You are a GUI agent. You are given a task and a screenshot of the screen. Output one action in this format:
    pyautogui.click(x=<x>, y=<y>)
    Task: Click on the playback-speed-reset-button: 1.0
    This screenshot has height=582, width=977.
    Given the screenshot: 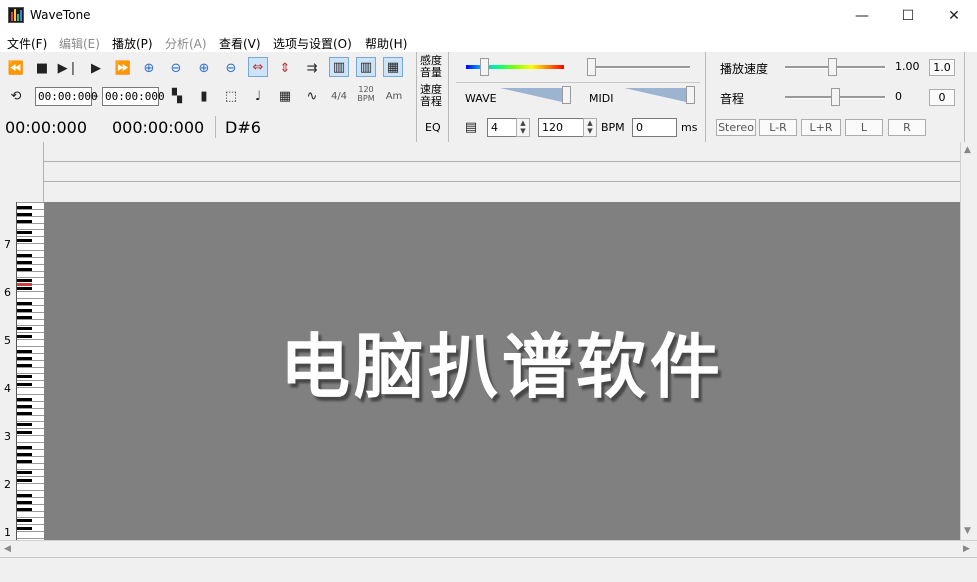 What is the action you would take?
    pyautogui.click(x=942, y=67)
    